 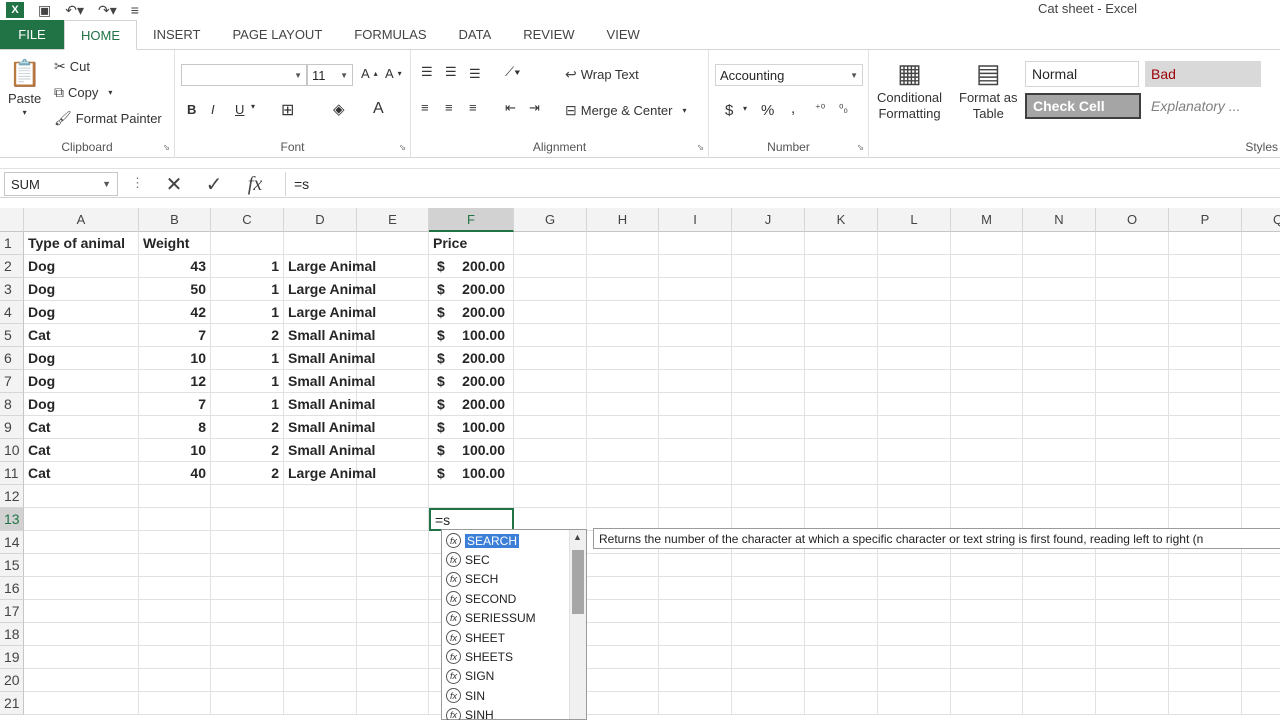 I want to click on undo-icon: ↶▾, so click(x=74, y=10).